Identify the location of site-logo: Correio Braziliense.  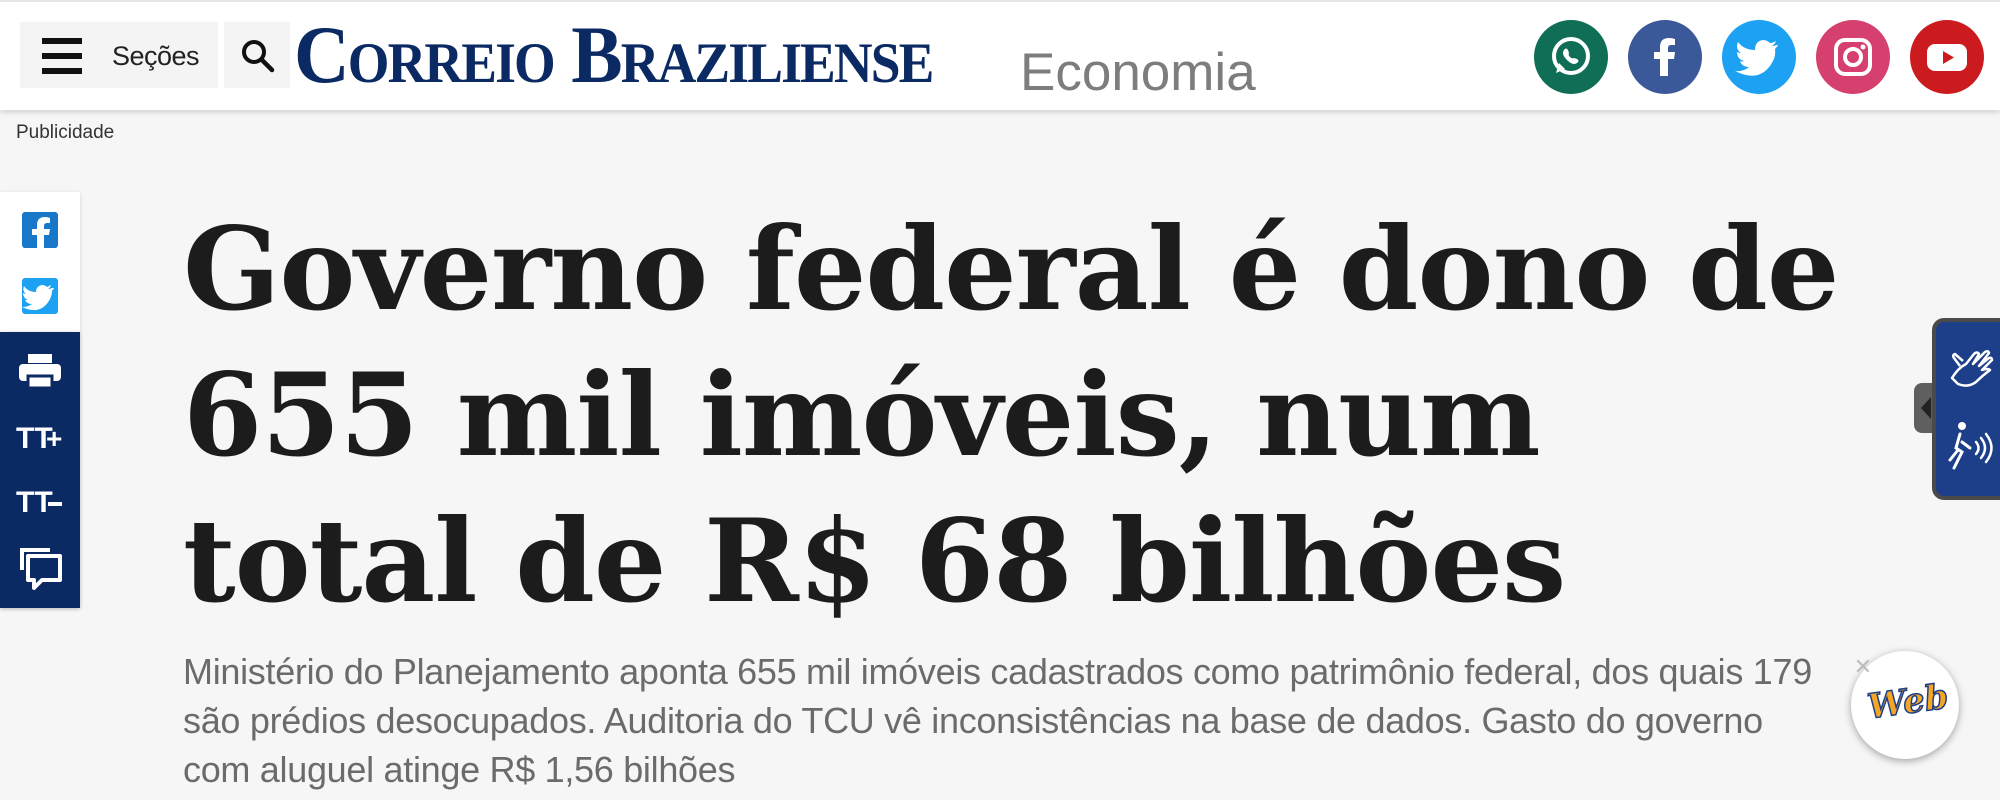
(614, 54).